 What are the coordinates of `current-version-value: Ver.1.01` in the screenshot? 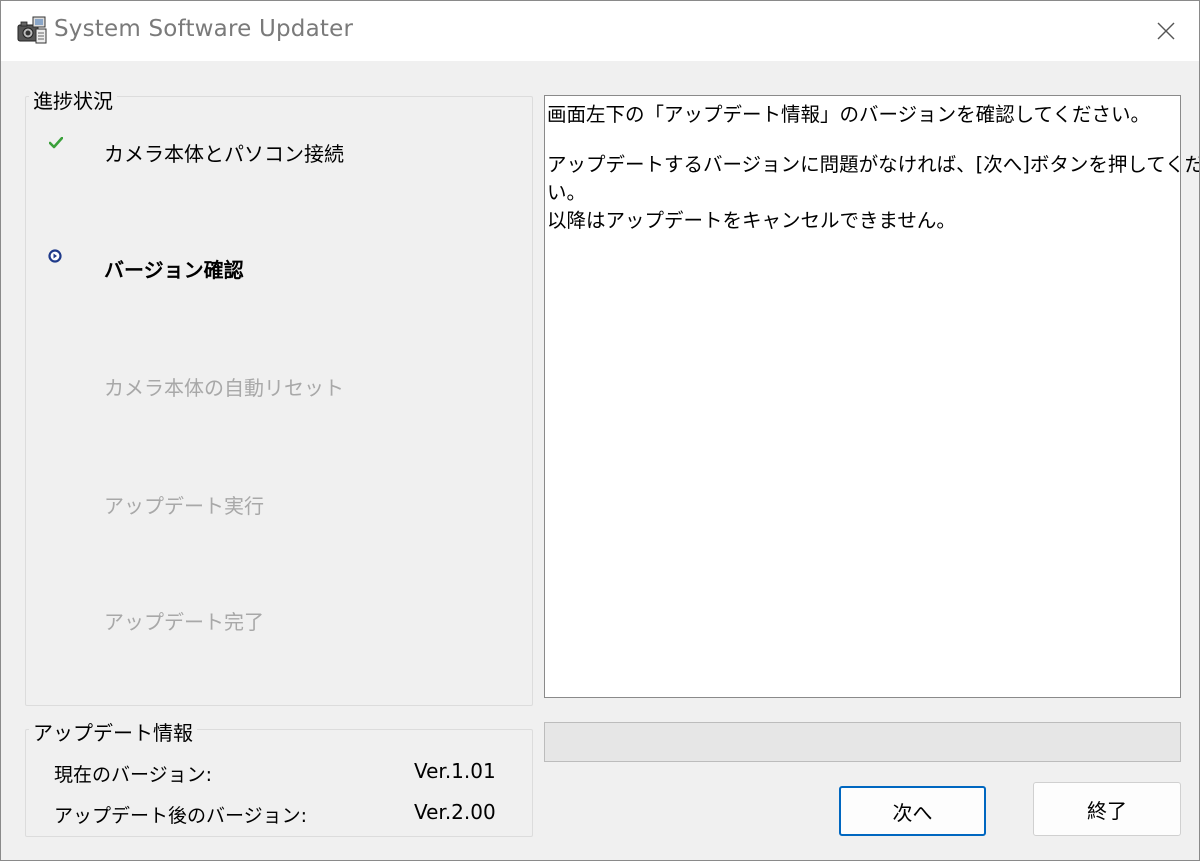 It's located at (455, 771).